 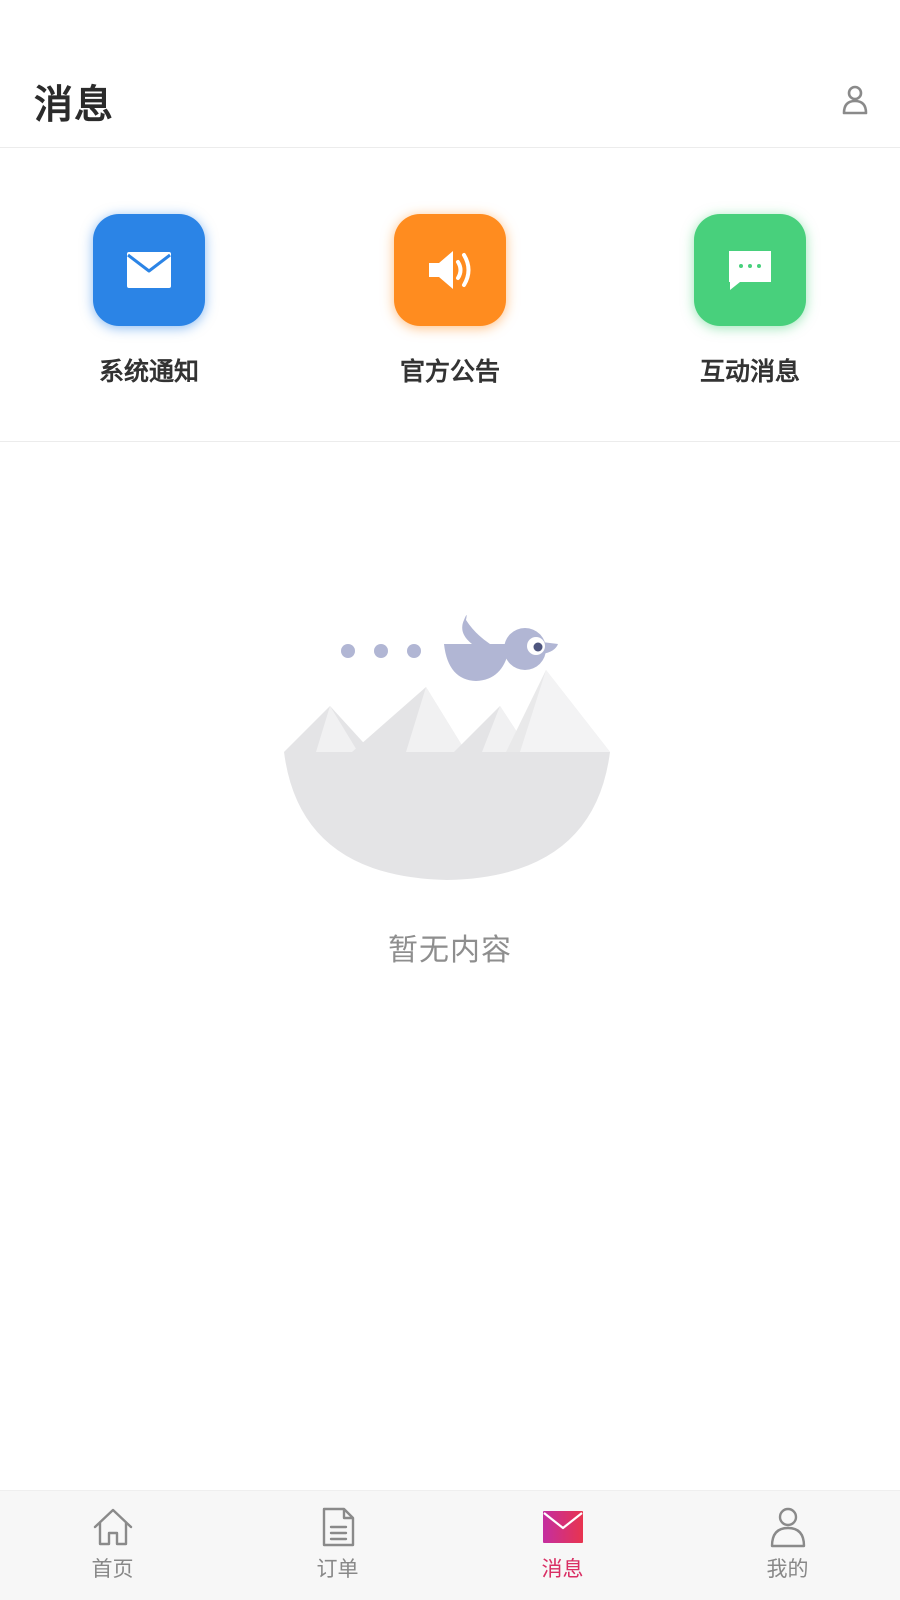 I want to click on user-profile-button, so click(x=855, y=100).